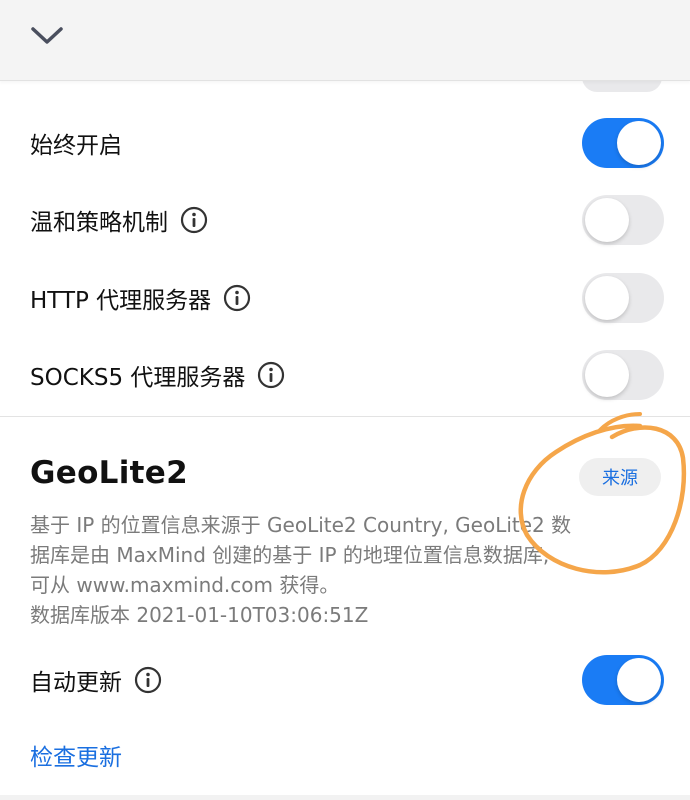  I want to click on gentle-policy-toggle, so click(623, 220).